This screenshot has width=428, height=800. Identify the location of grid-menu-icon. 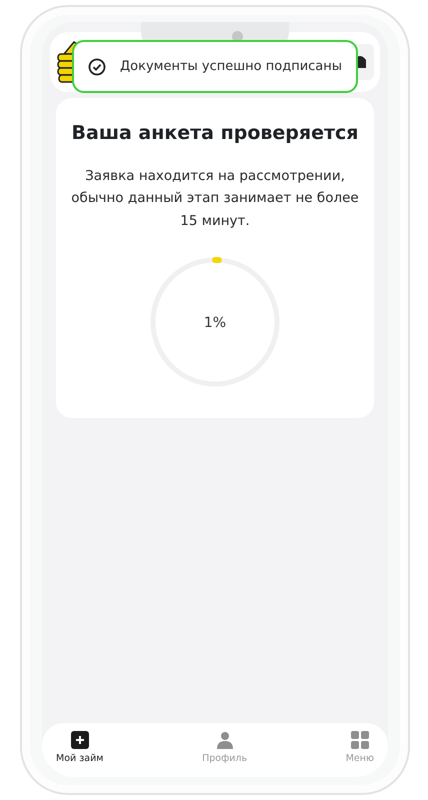
(359, 740).